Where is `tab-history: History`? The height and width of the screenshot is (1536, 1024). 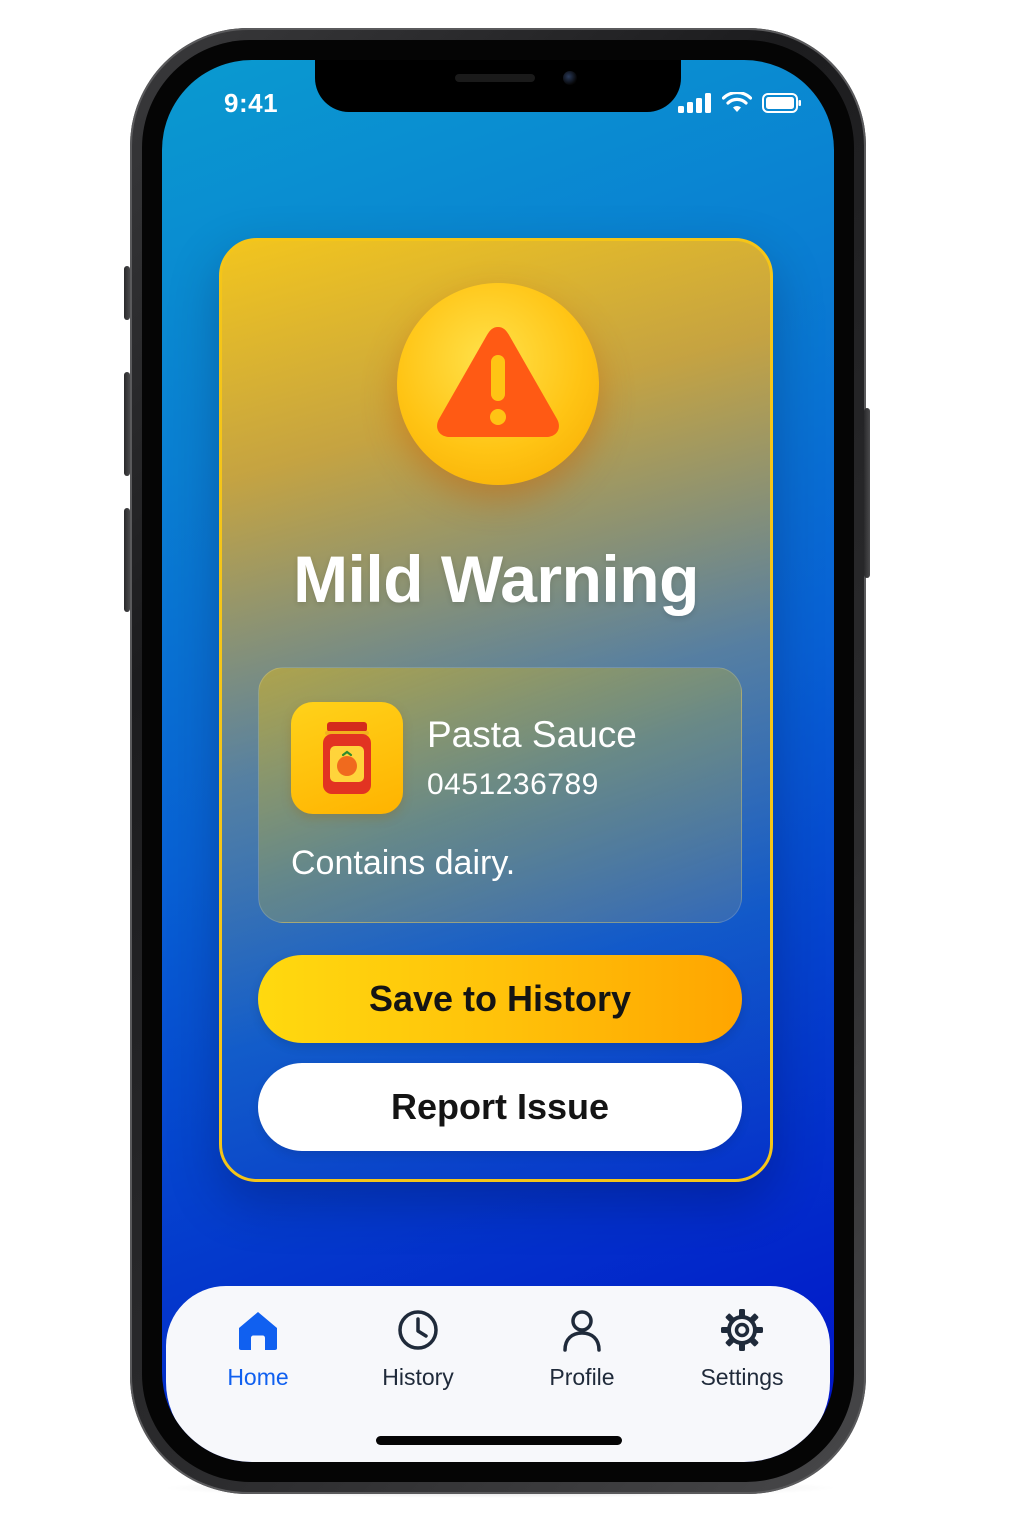 tab-history: History is located at coordinates (418, 1353).